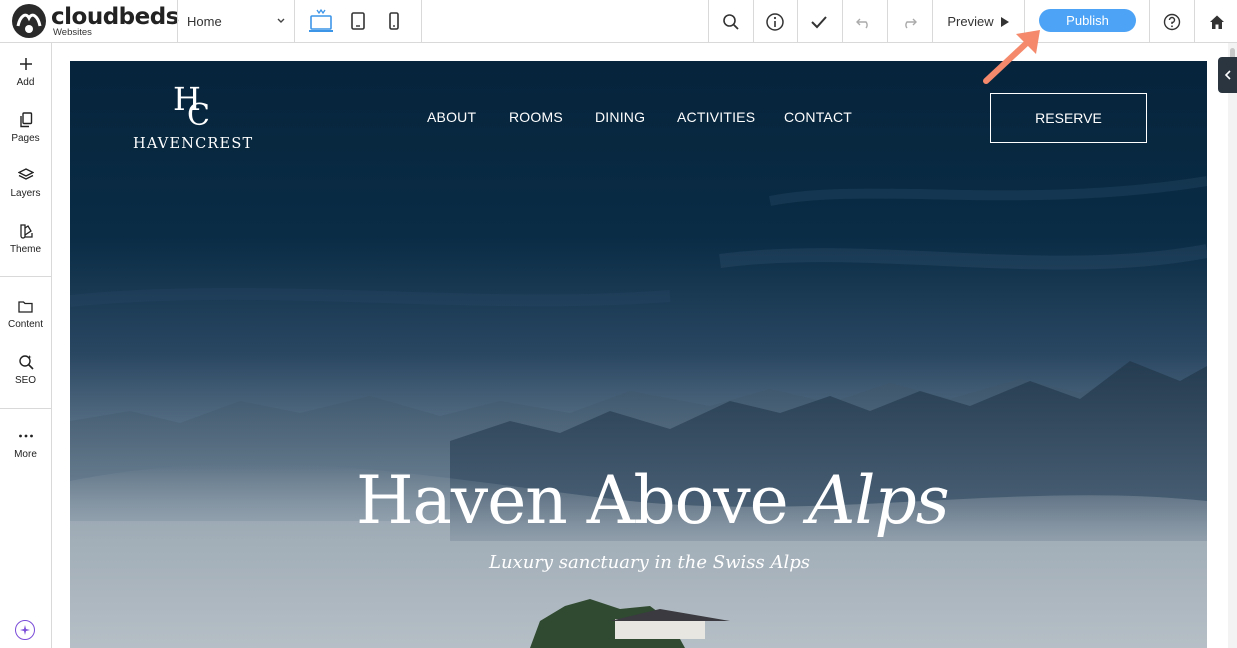 This screenshot has width=1237, height=648. Describe the element at coordinates (818, 117) in the screenshot. I see `nav-link-contact: CONTACT` at that location.